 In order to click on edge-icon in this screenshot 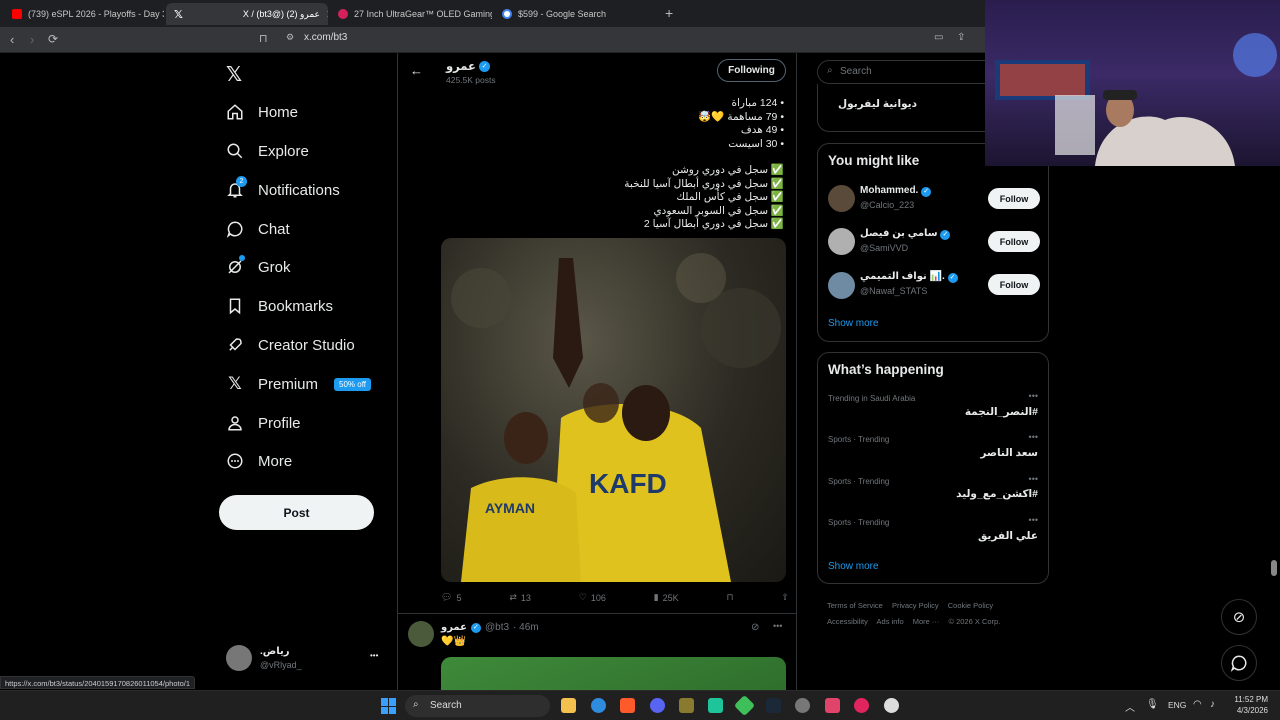, I will do `click(598, 705)`.